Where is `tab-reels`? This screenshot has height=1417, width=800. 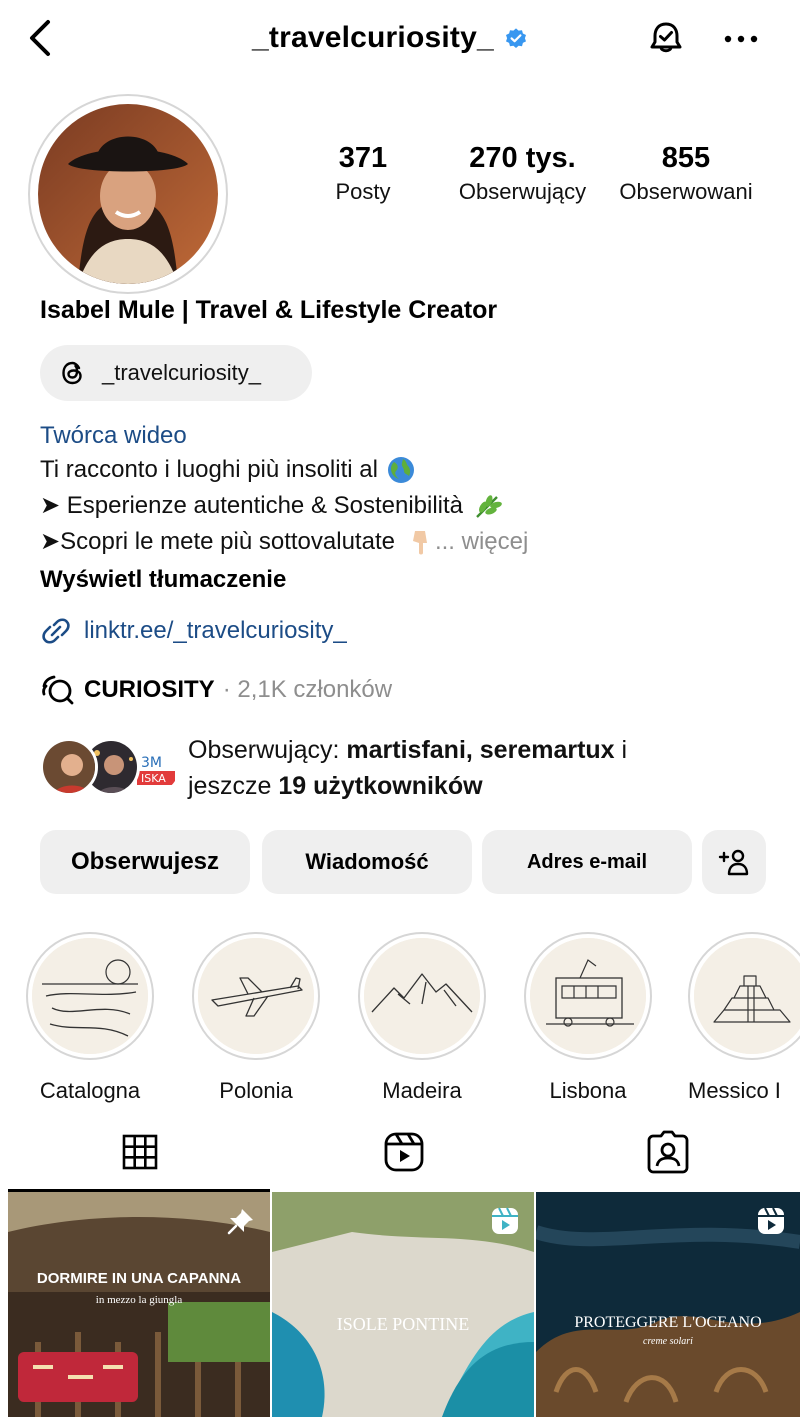
tab-reels is located at coordinates (404, 1152).